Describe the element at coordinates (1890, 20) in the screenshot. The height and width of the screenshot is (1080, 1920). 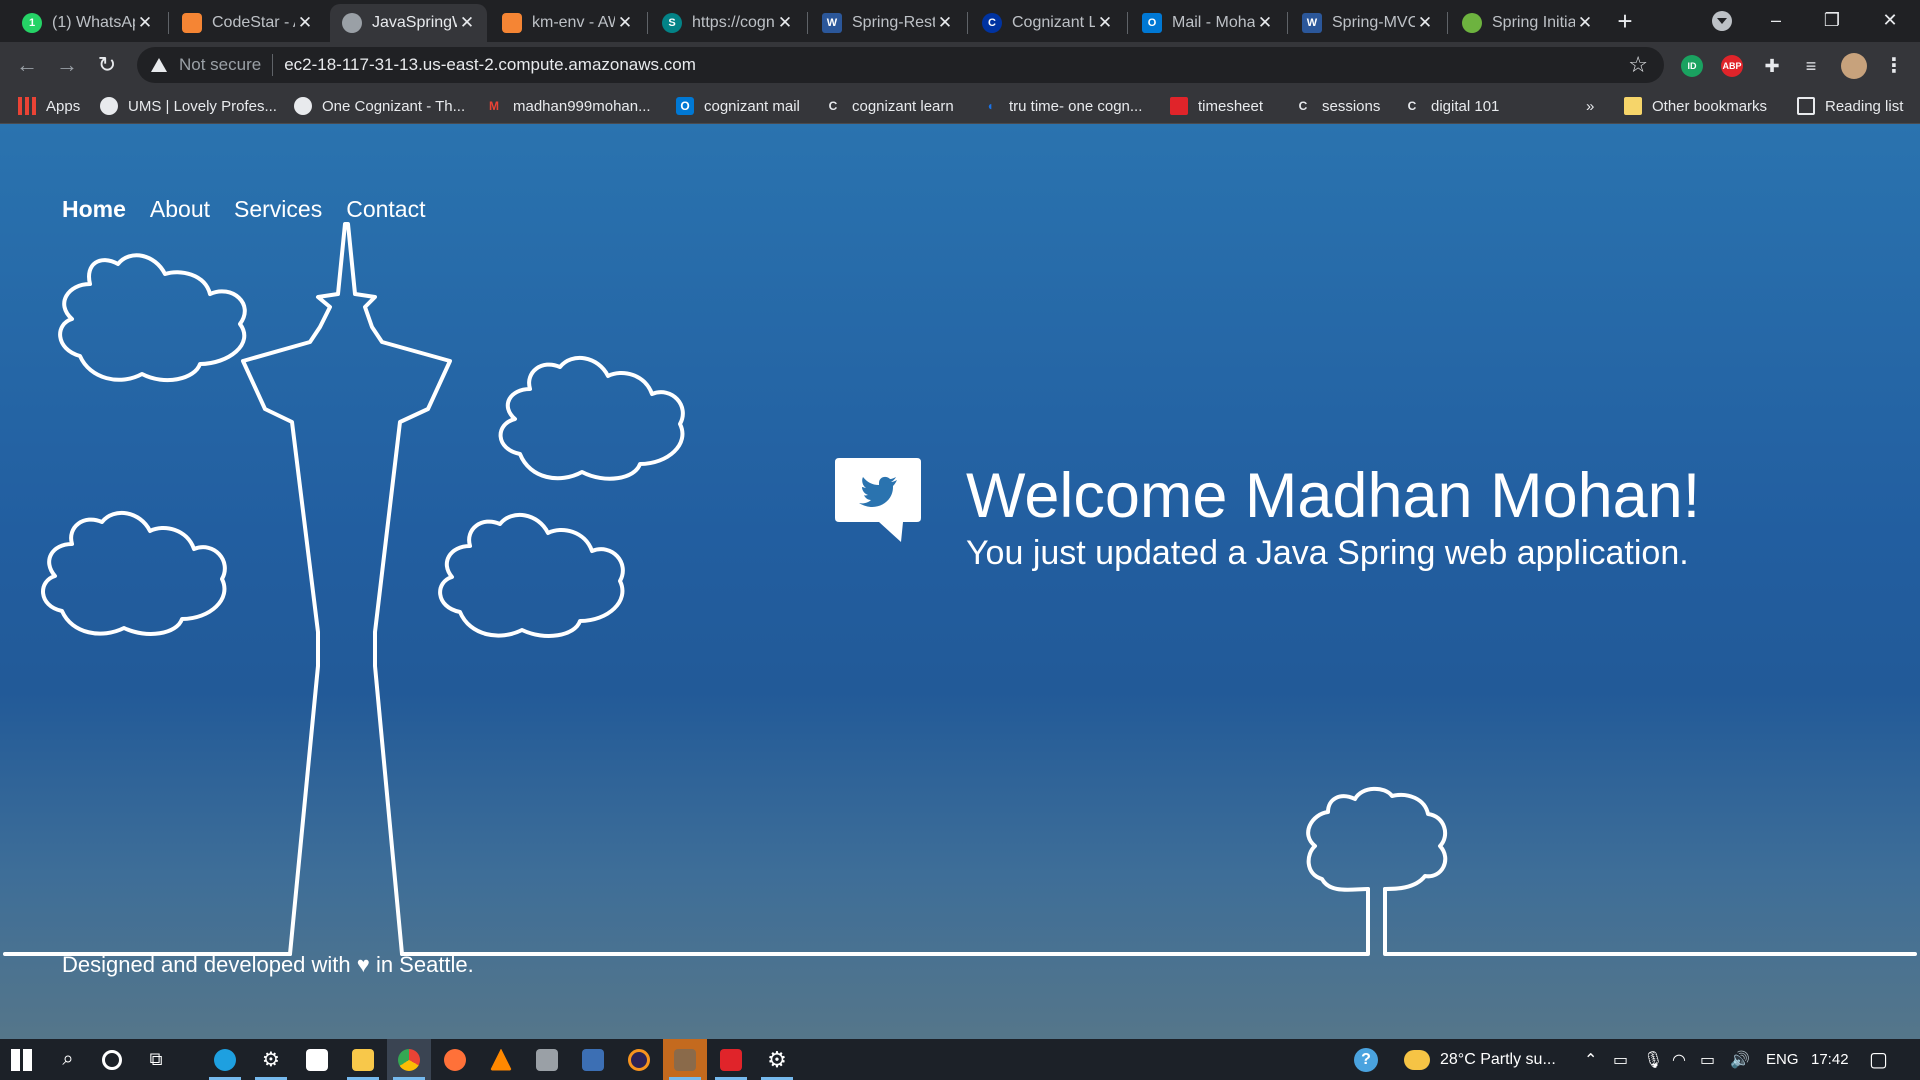
I see `window-close-icon: ✕` at that location.